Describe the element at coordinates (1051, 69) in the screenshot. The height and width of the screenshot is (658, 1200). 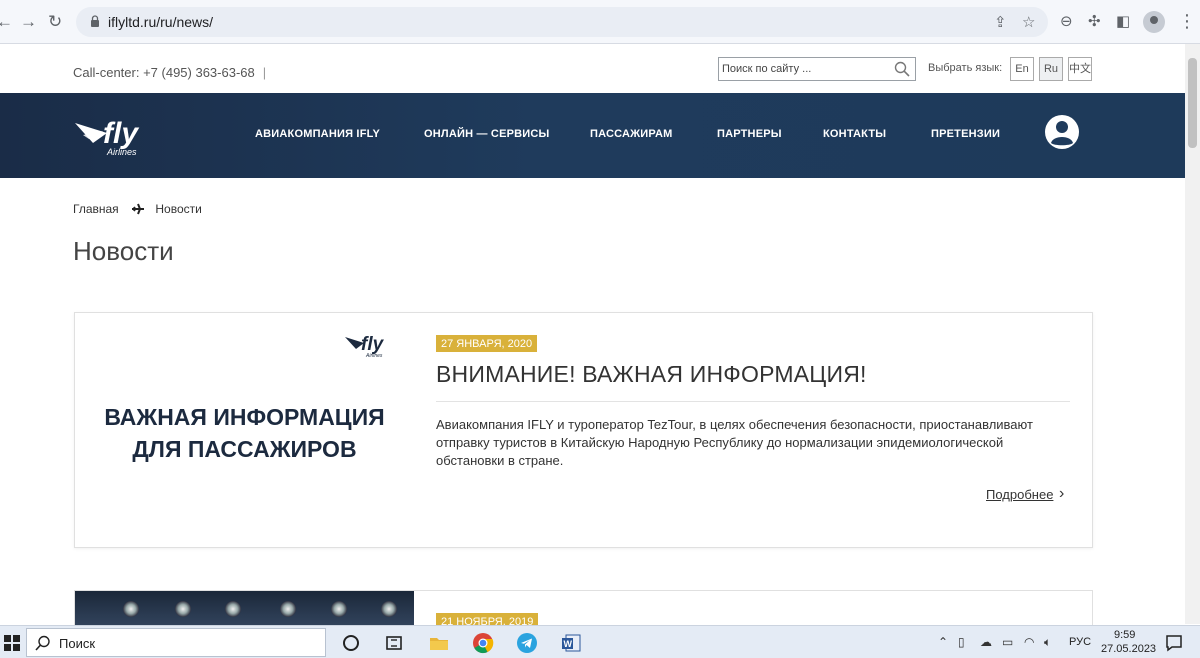
I see `lang-ru-button: Ru` at that location.